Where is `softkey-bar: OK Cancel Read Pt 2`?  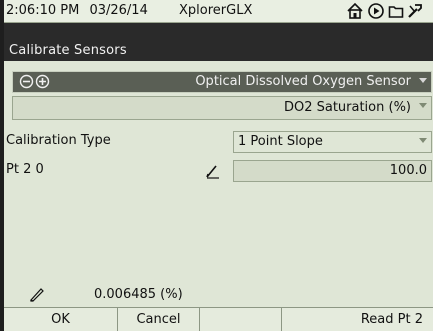
softkey-bar: OK Cancel Read Pt 2 is located at coordinates (218, 319).